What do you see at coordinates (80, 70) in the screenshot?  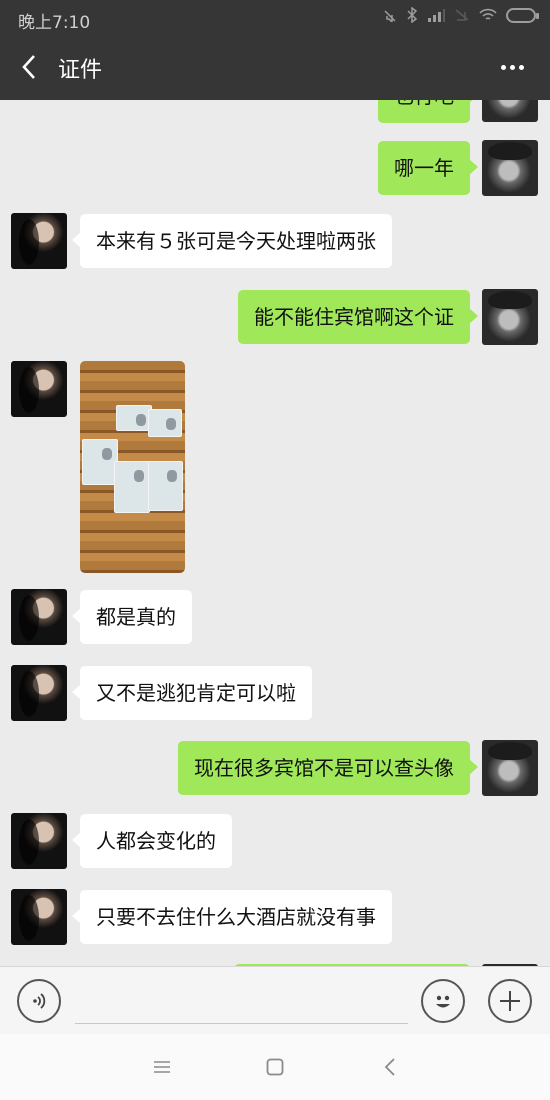 I see `chat-title: 证件` at bounding box center [80, 70].